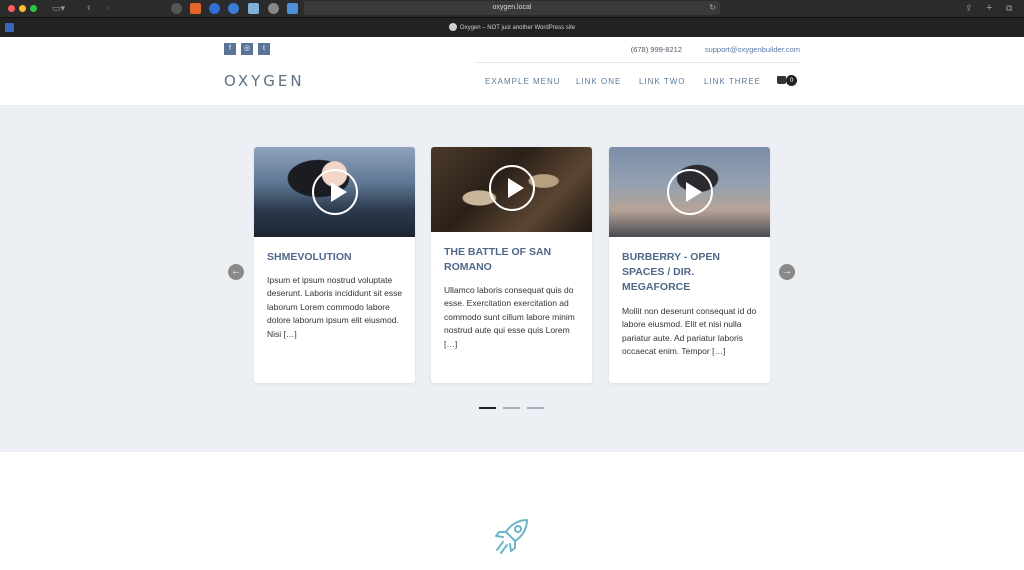  I want to click on minimize-window-button, so click(22, 8).